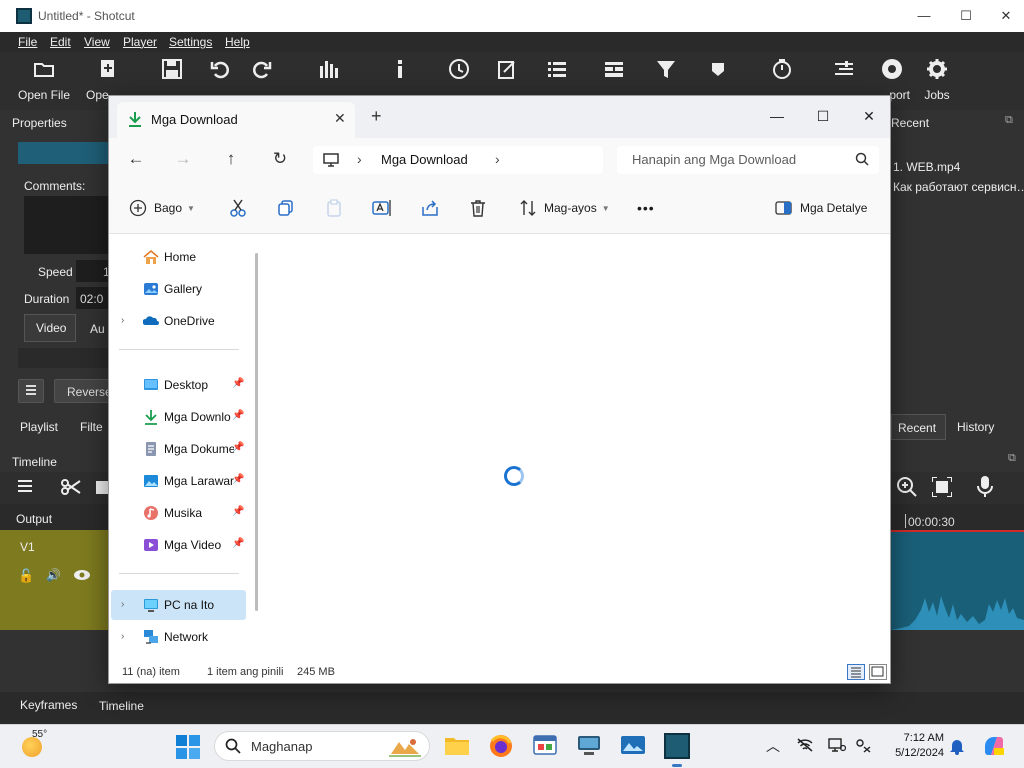  What do you see at coordinates (136, 160) in the screenshot?
I see `back-button: ←` at bounding box center [136, 160].